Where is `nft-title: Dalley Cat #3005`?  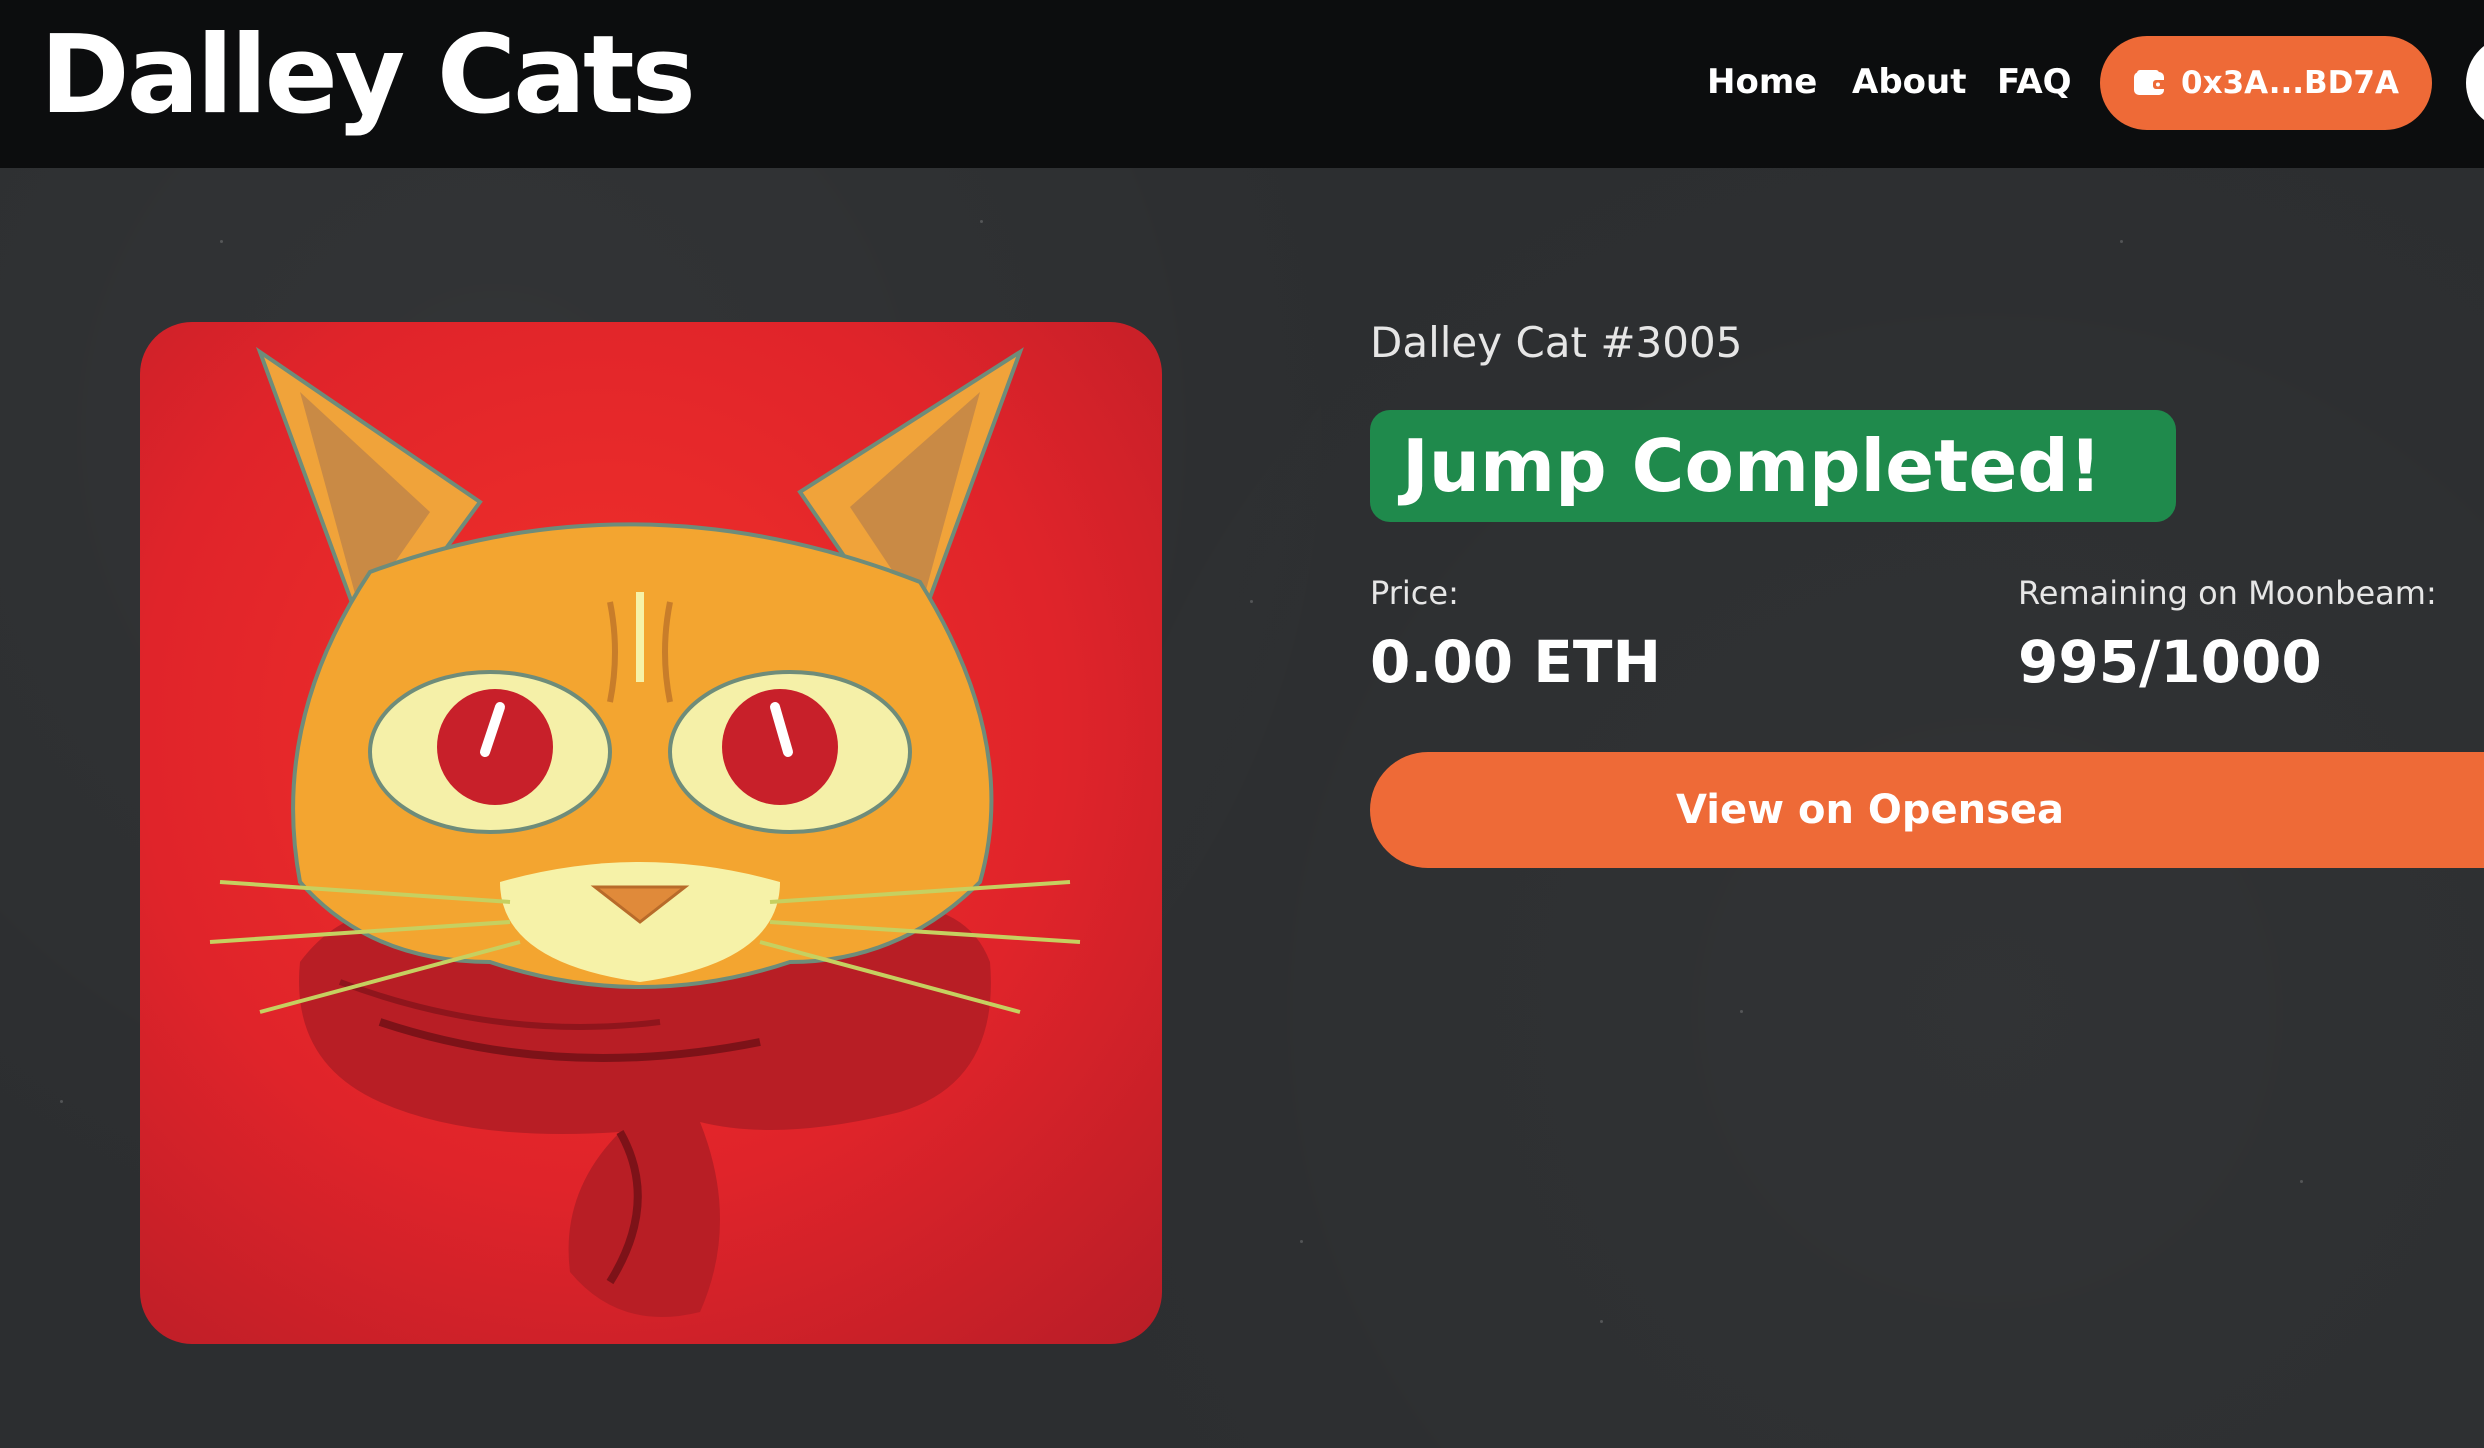
nft-title: Dalley Cat #3005 is located at coordinates (1556, 342).